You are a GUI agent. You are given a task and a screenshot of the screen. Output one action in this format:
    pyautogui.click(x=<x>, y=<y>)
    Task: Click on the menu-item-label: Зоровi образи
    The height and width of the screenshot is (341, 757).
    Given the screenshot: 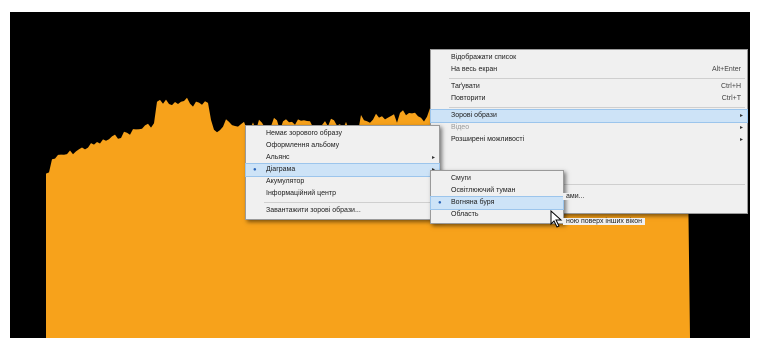 What is the action you would take?
    pyautogui.click(x=474, y=115)
    